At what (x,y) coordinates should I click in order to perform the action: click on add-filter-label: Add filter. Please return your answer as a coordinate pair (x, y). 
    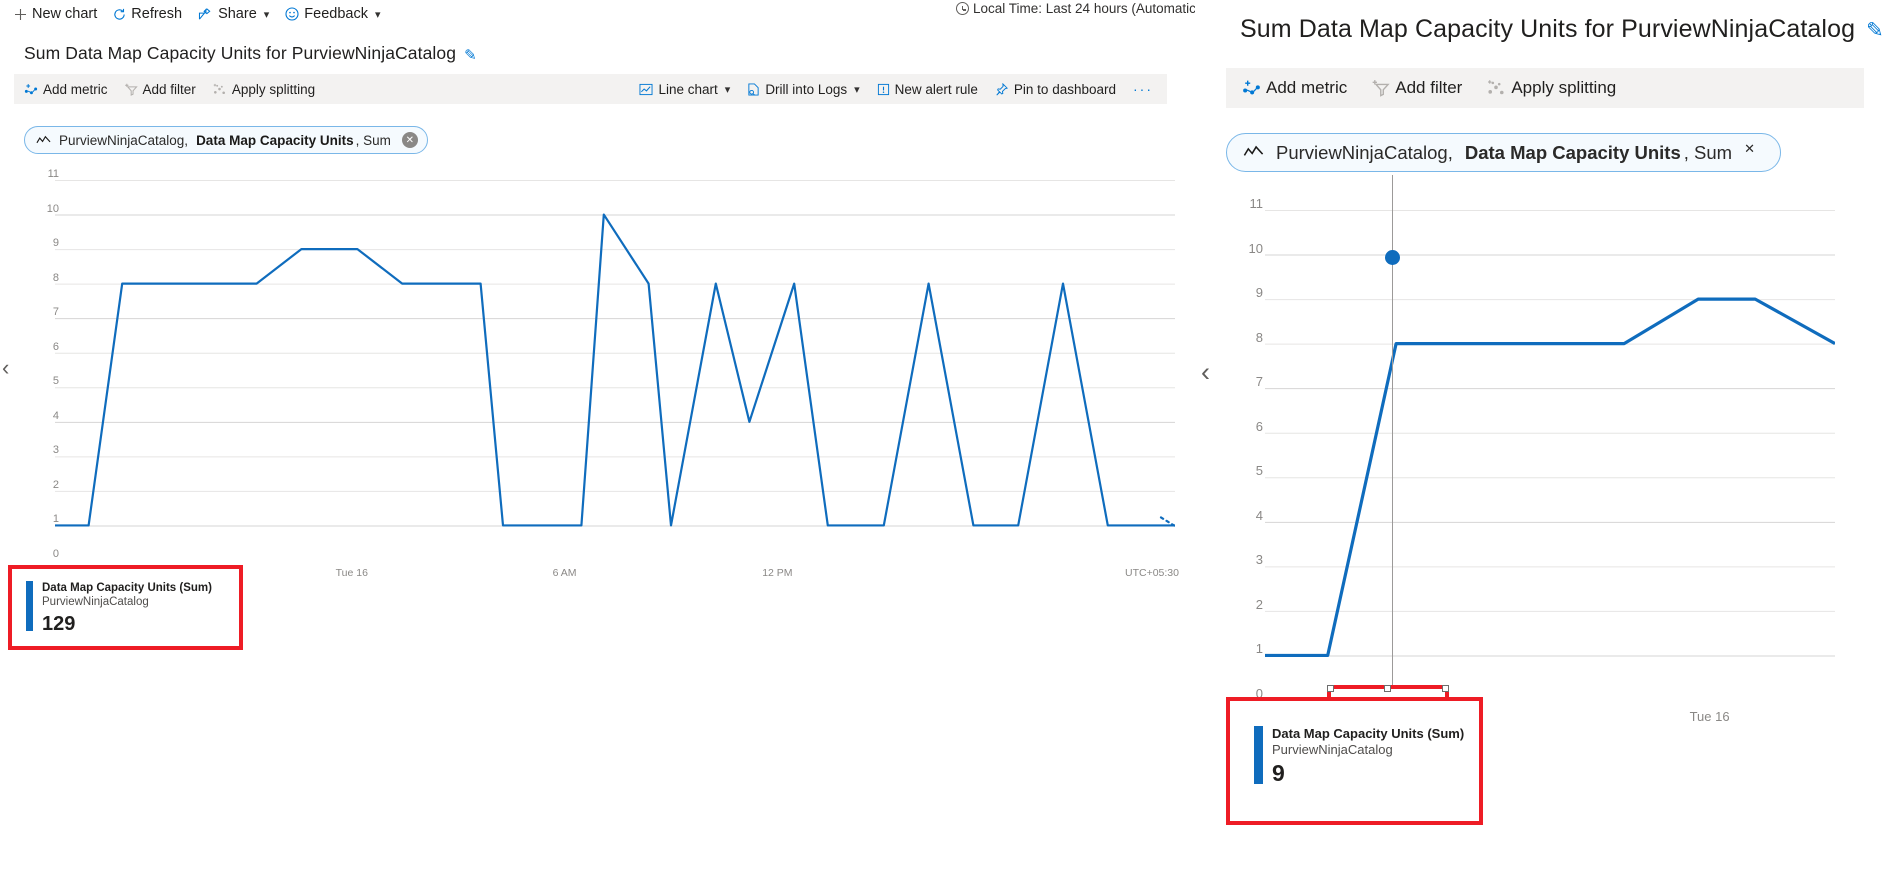
    Looking at the image, I should click on (169, 89).